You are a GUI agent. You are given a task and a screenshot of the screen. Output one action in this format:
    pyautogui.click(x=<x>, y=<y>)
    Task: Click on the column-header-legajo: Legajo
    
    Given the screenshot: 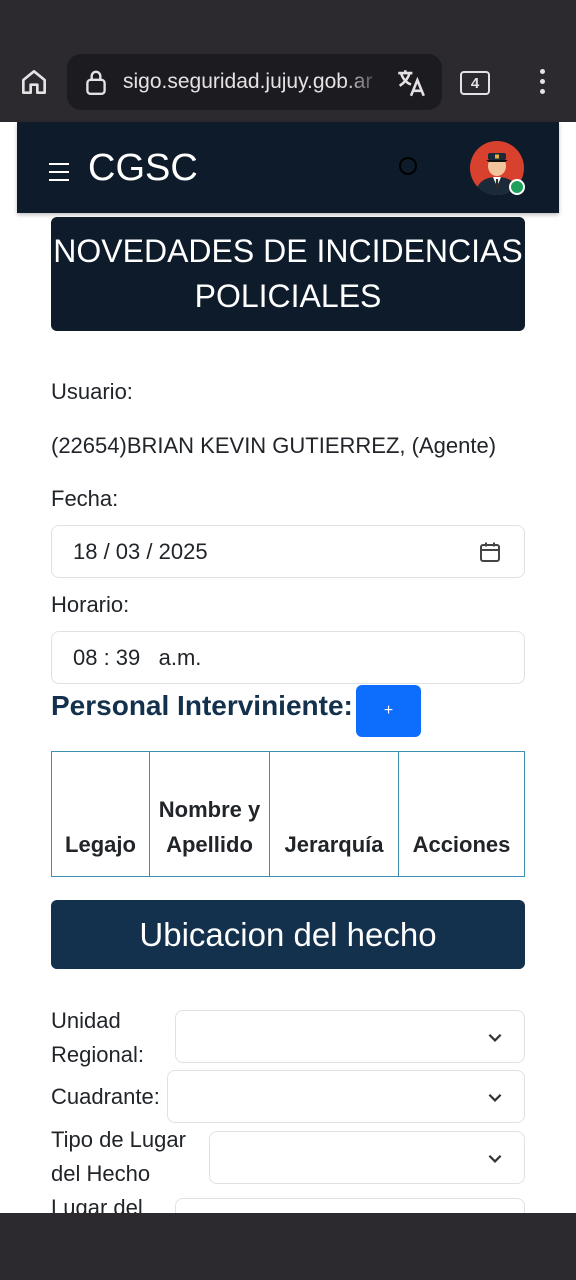 What is the action you would take?
    pyautogui.click(x=101, y=814)
    